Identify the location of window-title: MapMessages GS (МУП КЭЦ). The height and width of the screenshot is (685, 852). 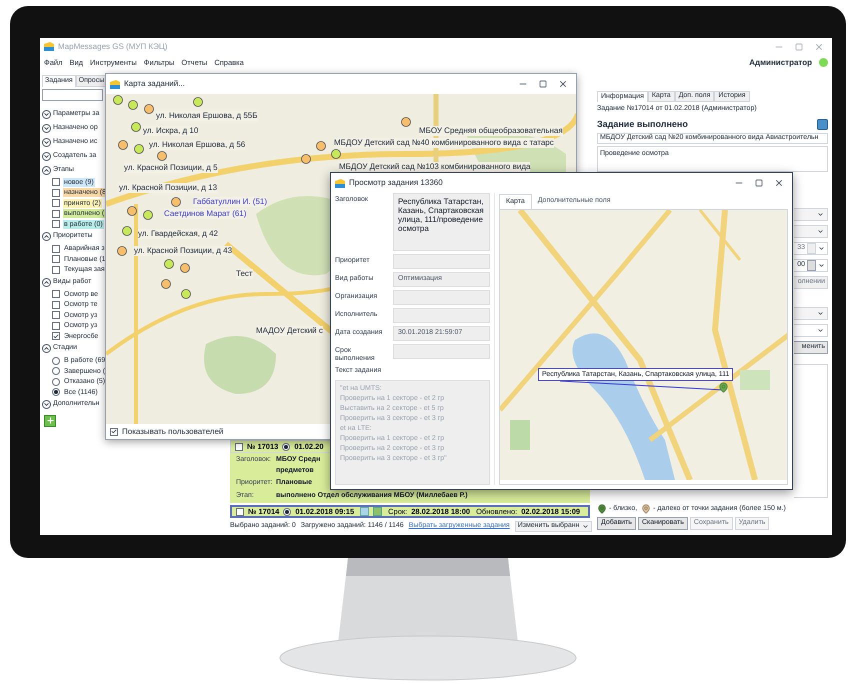
(113, 46).